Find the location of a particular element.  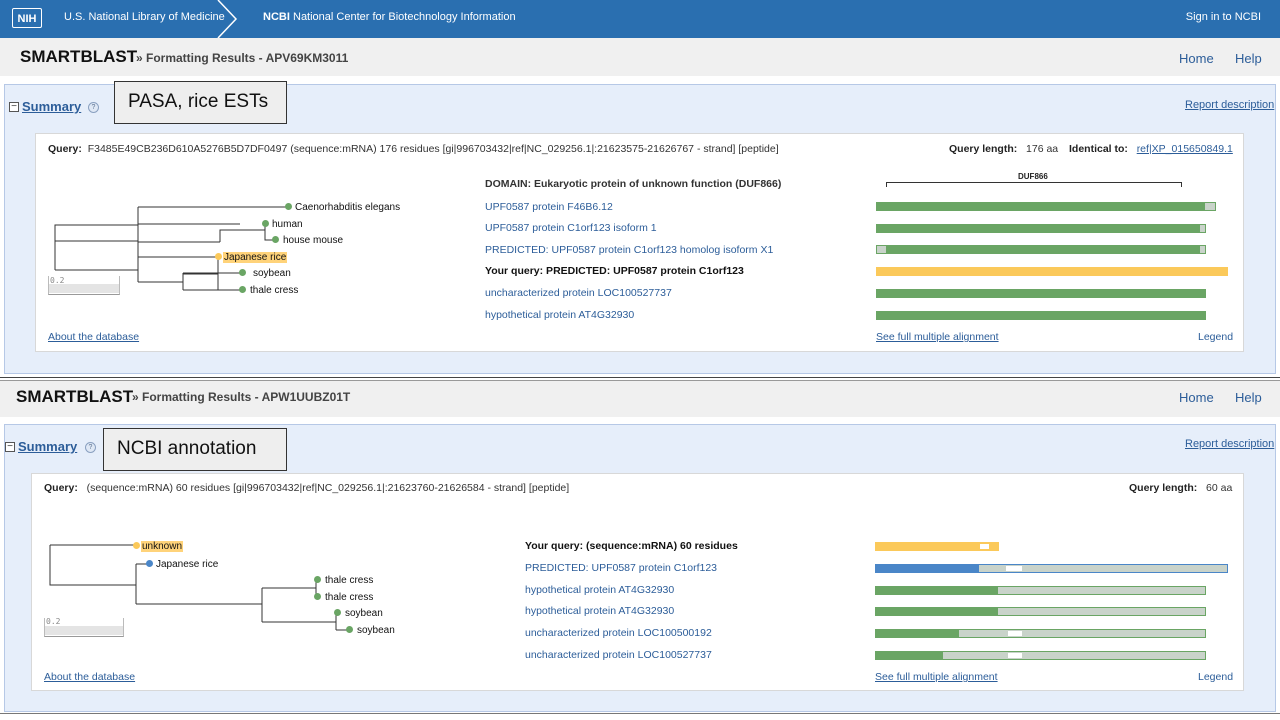

nlm-link: U.S. National Library of Medicine is located at coordinates (144, 17).